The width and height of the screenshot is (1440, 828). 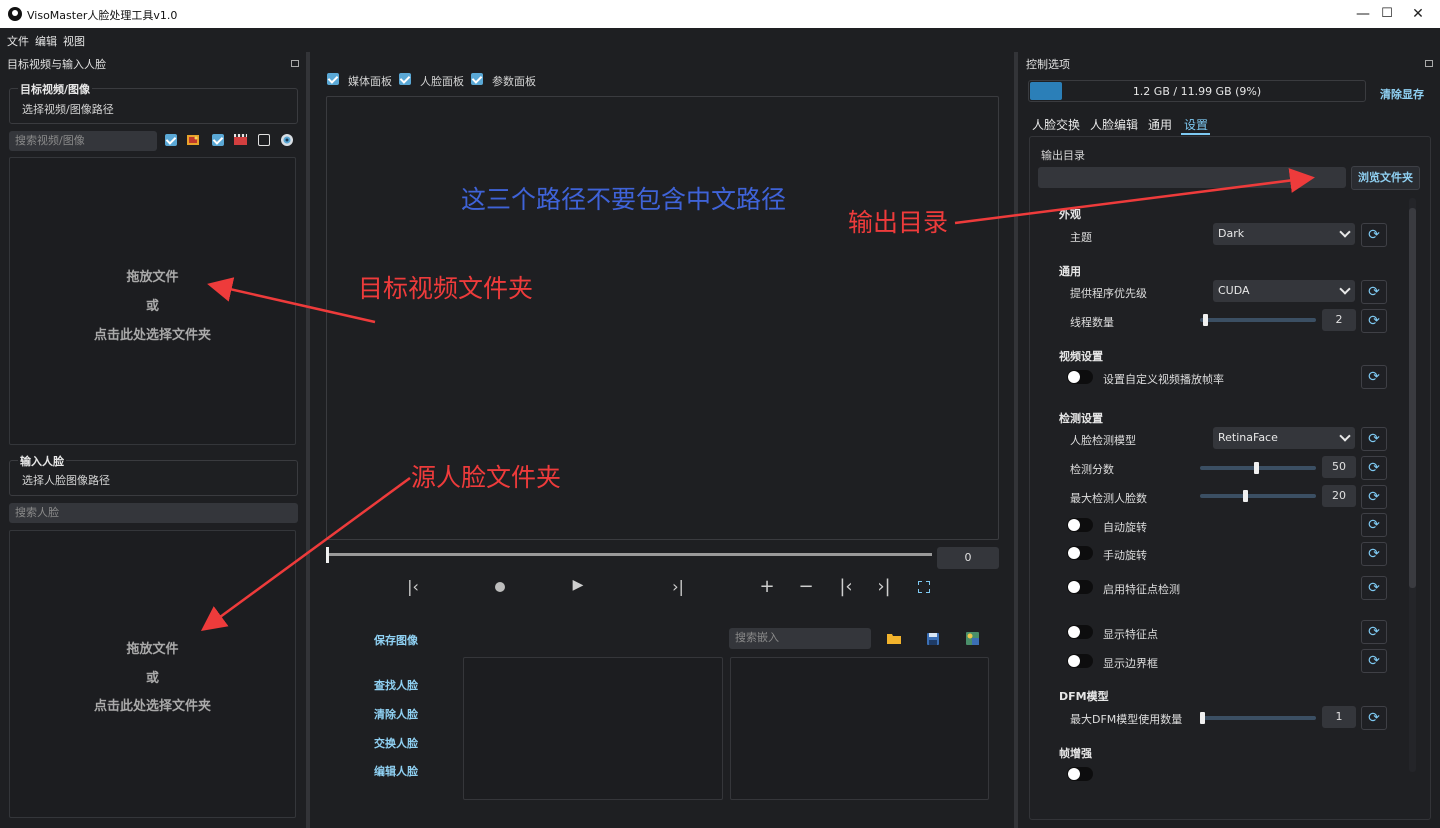 I want to click on open-folder-icon, so click(x=894, y=638).